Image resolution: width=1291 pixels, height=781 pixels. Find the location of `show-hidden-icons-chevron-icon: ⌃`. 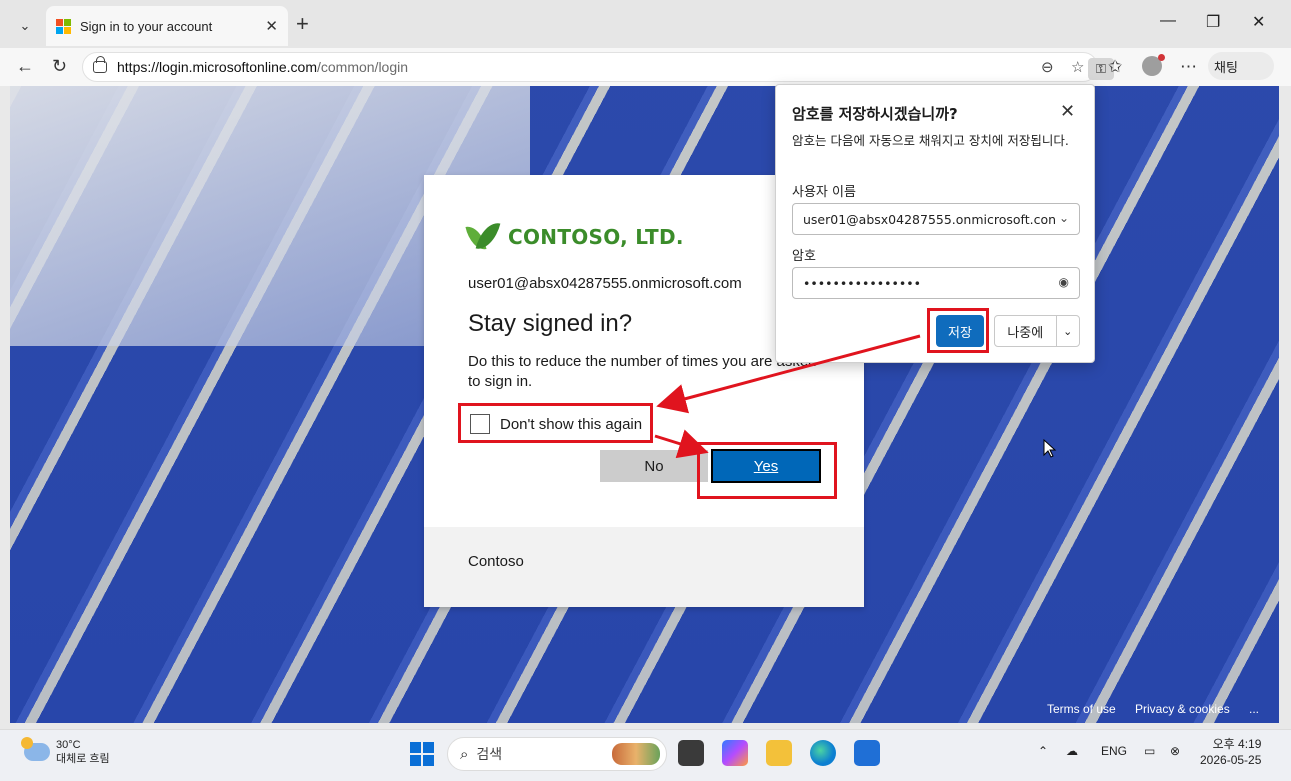

show-hidden-icons-chevron-icon: ⌃ is located at coordinates (1043, 751).